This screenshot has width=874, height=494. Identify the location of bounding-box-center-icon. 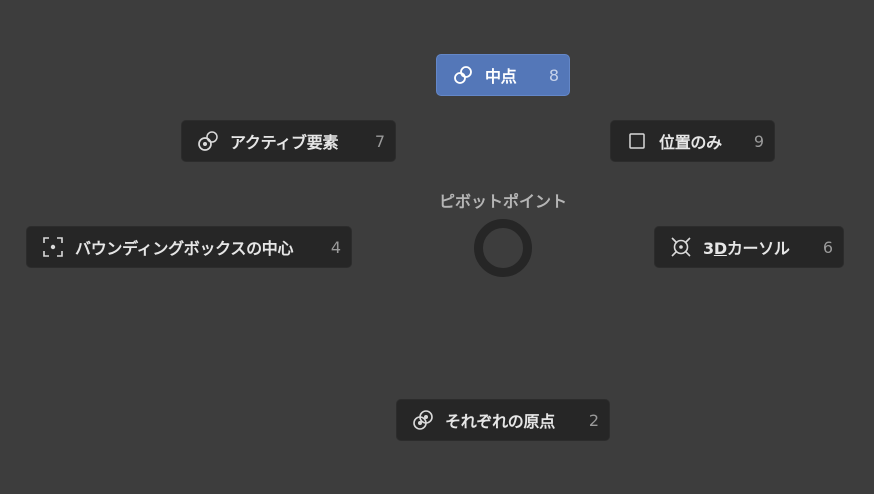
(53, 247).